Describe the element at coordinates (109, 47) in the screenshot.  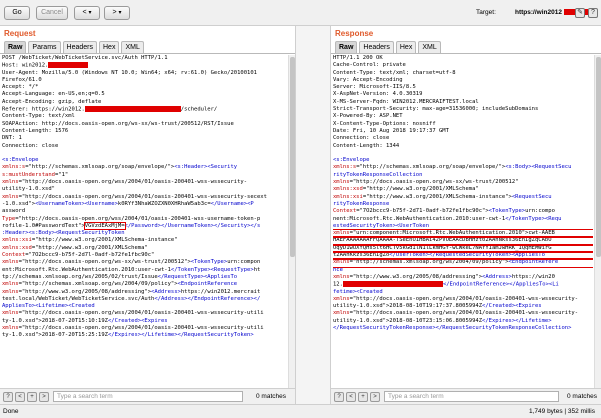
I see `request-tab-hex: Hex` at that location.